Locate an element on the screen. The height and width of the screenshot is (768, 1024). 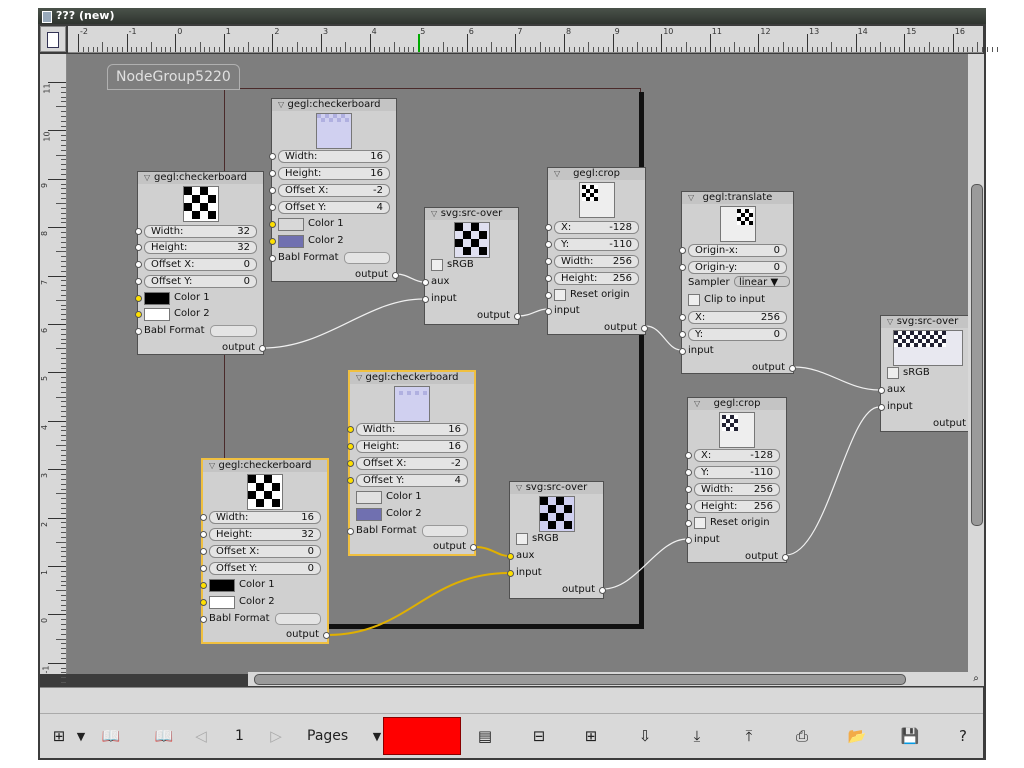
document-icon: ▤ is located at coordinates (485, 736).